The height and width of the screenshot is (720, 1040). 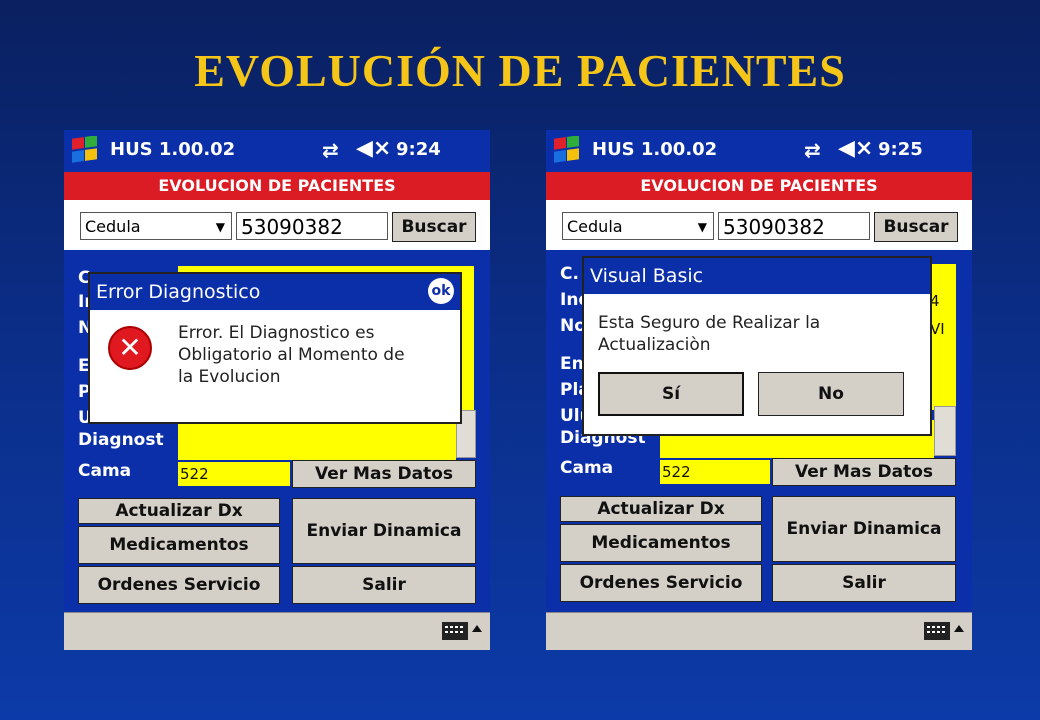 What do you see at coordinates (121, 440) in the screenshot?
I see `diagnostico-label: Diagnost` at bounding box center [121, 440].